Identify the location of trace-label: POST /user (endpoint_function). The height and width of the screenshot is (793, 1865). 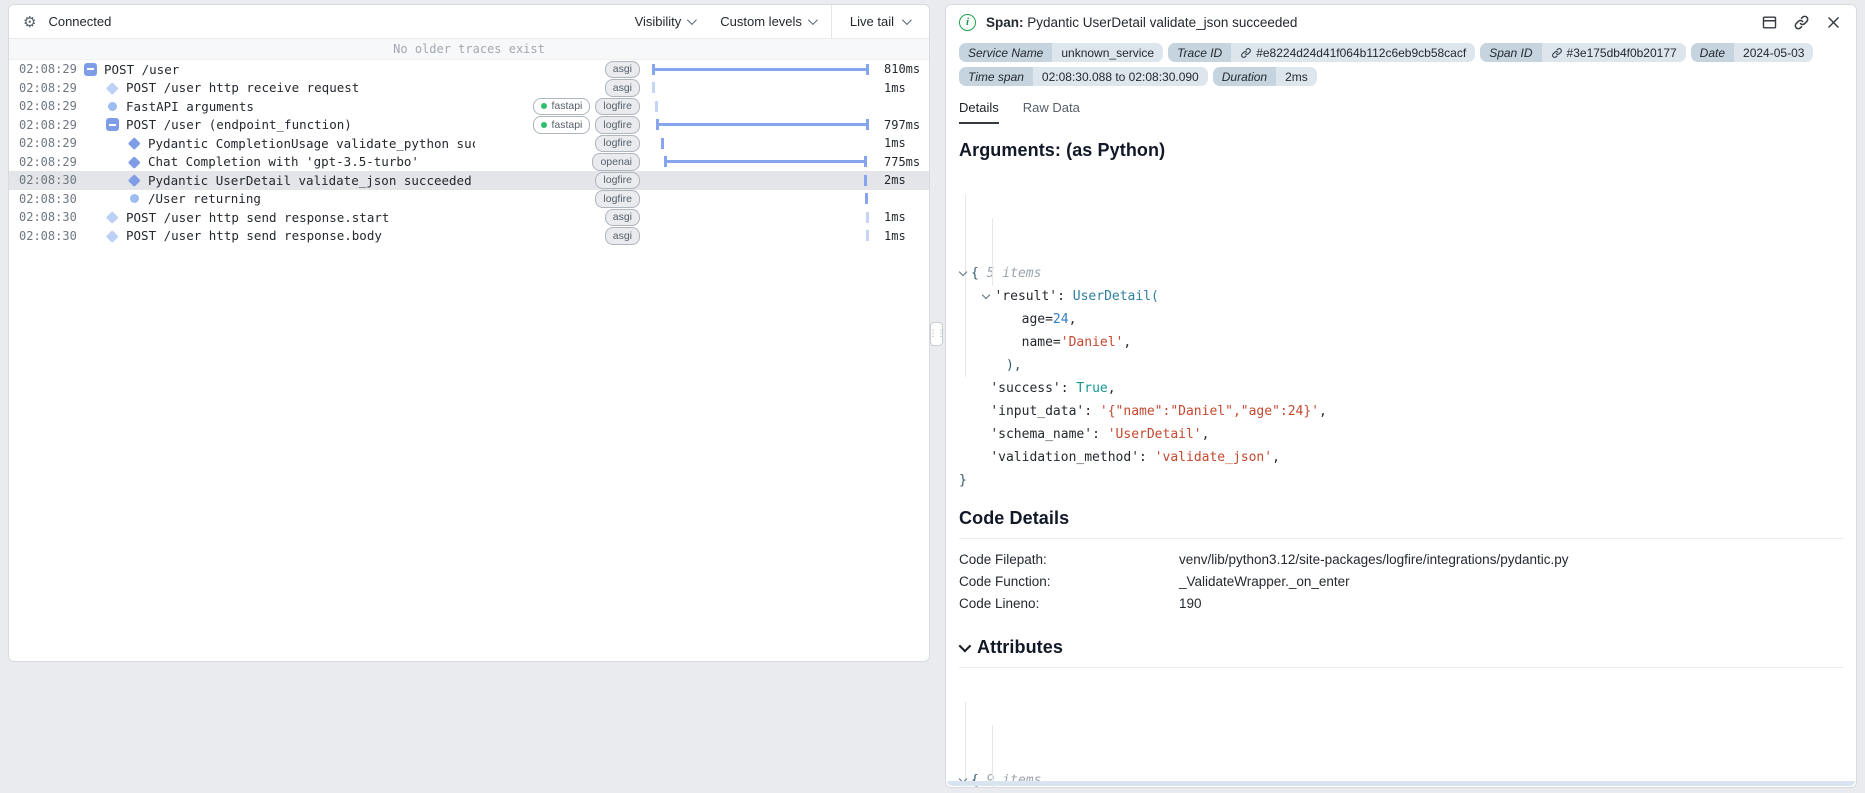
(239, 125).